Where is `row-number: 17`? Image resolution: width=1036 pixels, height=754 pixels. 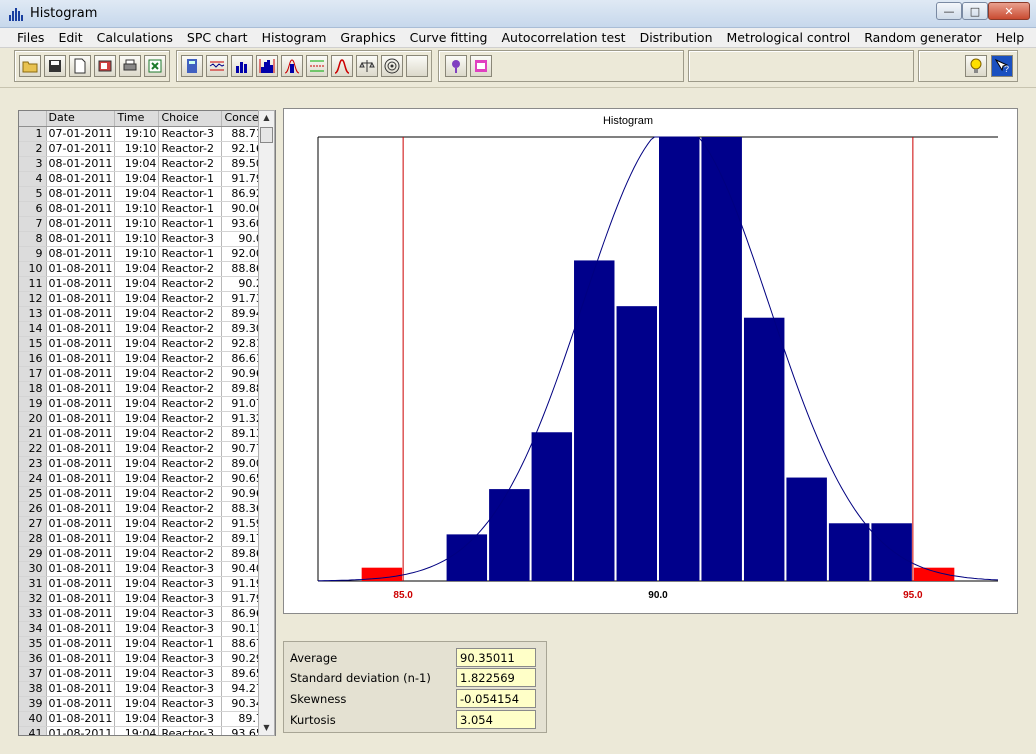 row-number: 17 is located at coordinates (33, 374).